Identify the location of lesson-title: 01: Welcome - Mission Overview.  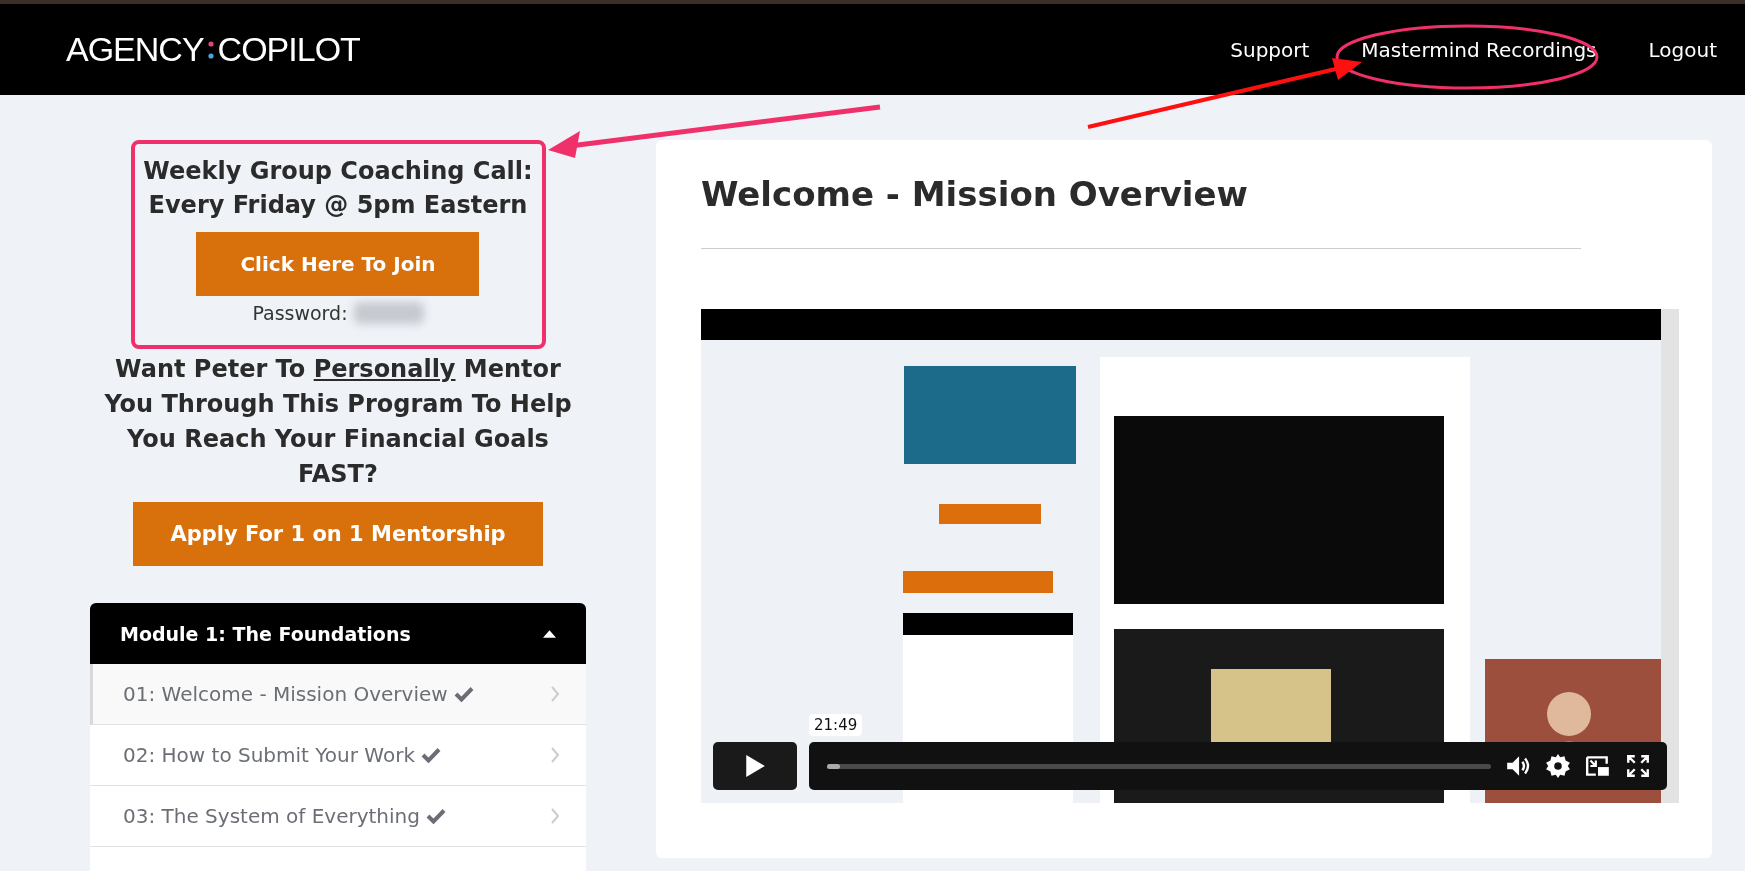
(285, 694).